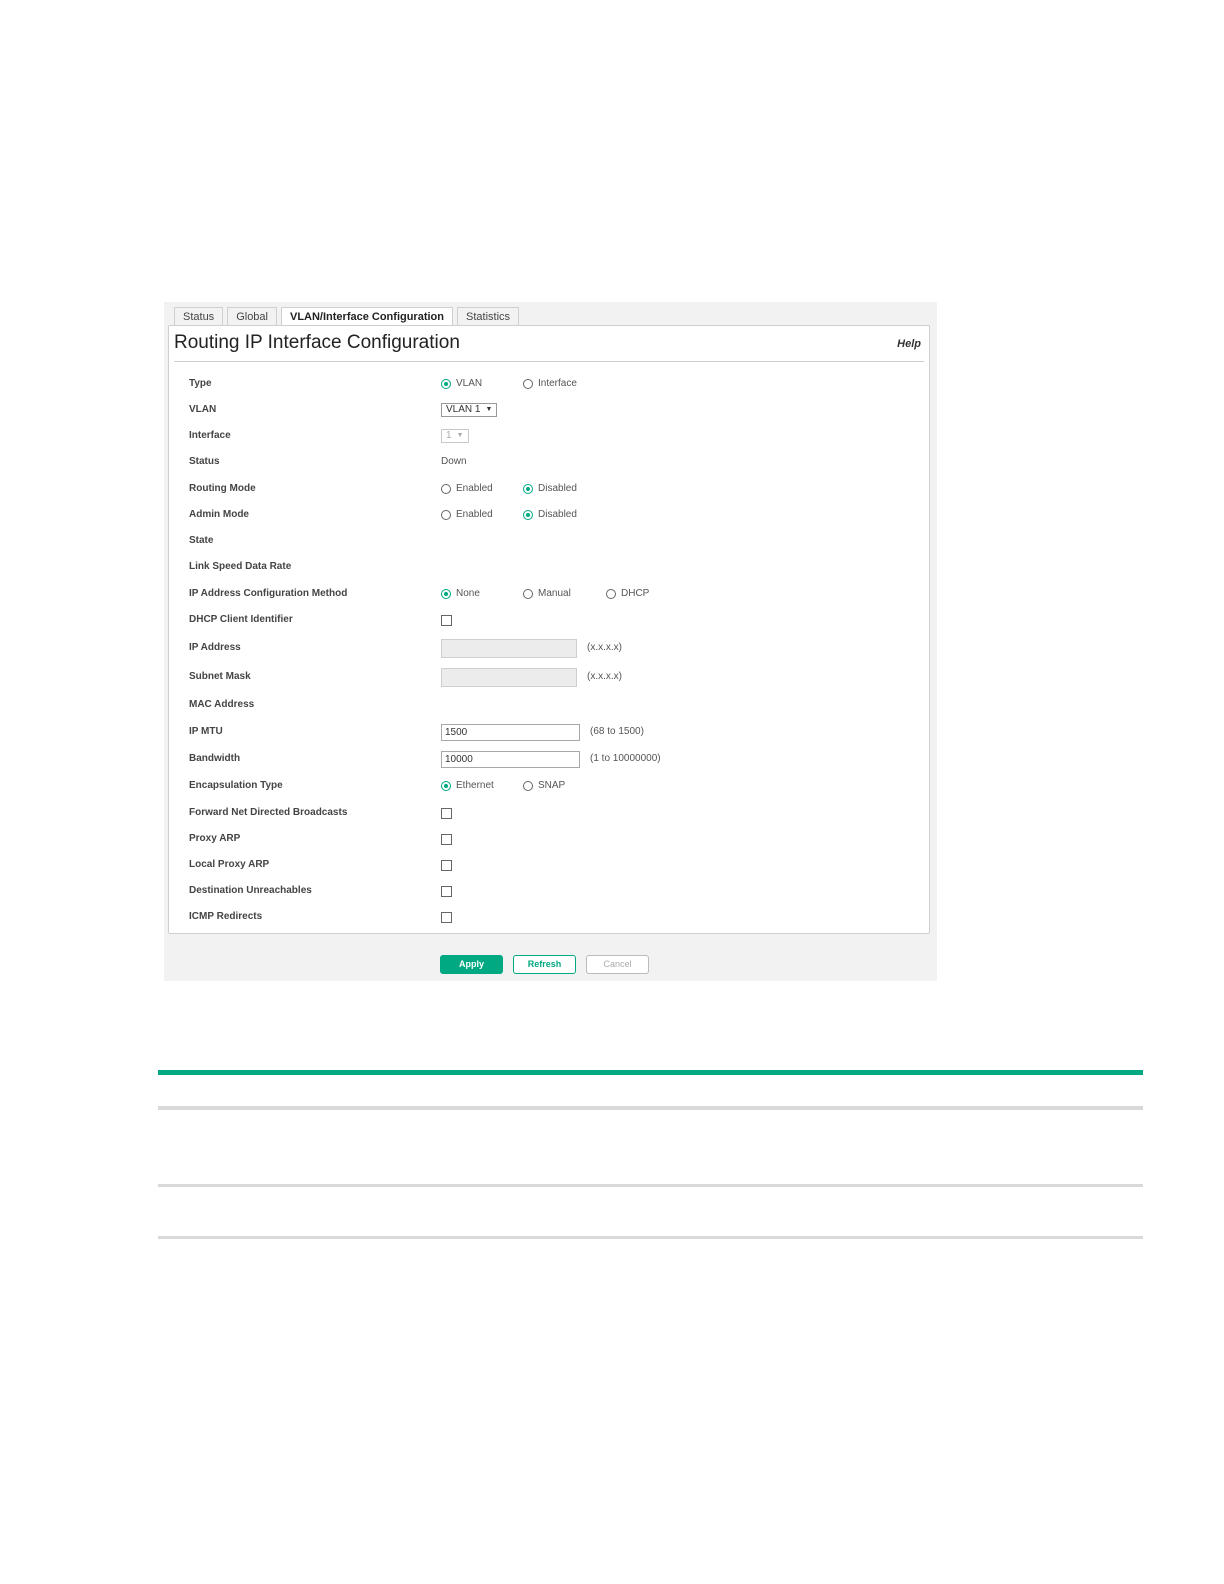 The image size is (1224, 1584). I want to click on tab-global: Global, so click(252, 316).